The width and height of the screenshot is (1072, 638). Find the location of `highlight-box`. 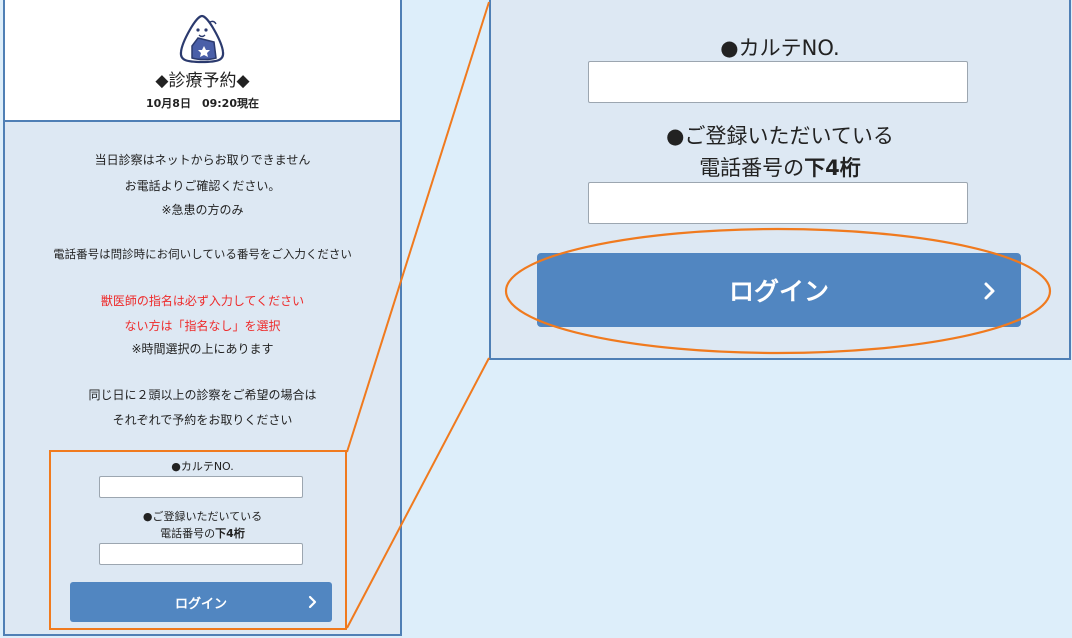

highlight-box is located at coordinates (198, 540).